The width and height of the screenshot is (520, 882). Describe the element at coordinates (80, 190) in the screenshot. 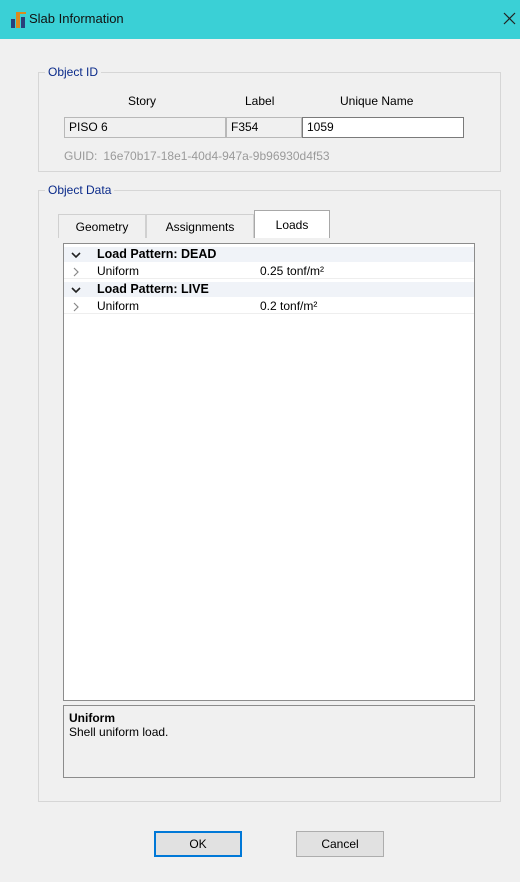

I see `object-data-title: Object Data` at that location.